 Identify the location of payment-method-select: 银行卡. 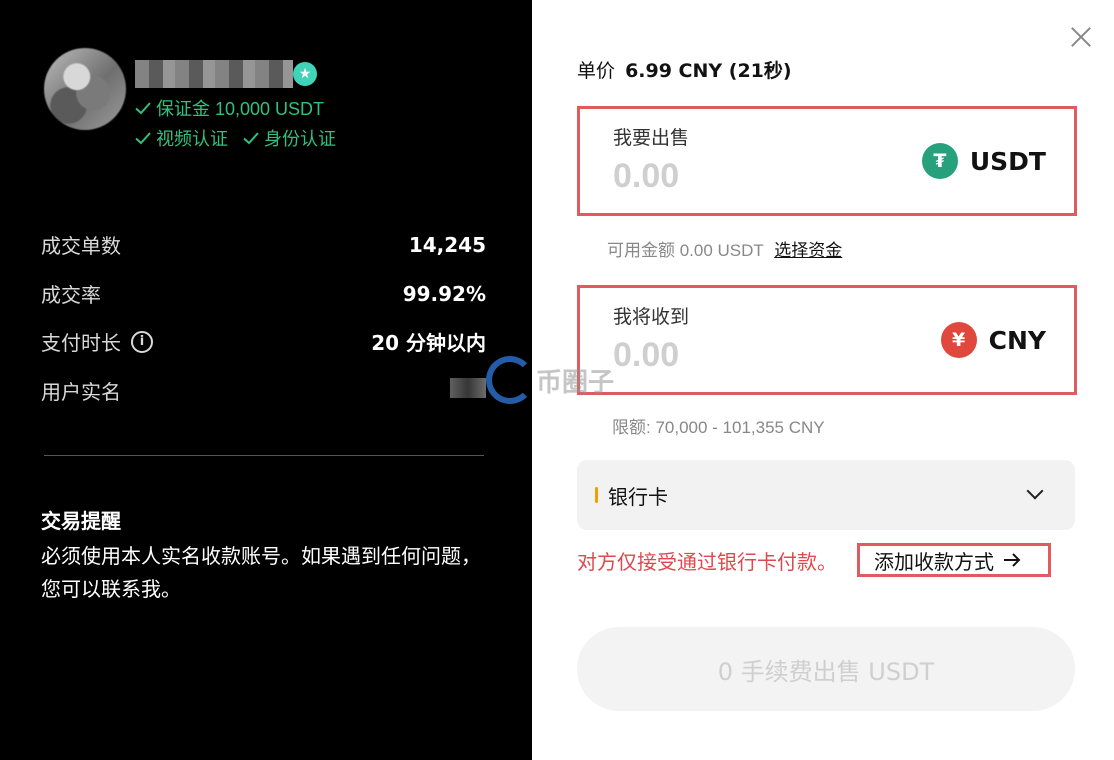
(826, 495).